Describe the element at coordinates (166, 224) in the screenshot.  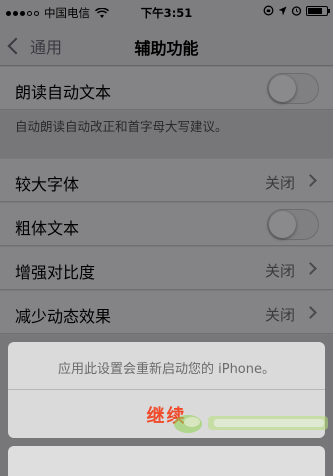
I see `cell-bold-text: 粗体文本` at that location.